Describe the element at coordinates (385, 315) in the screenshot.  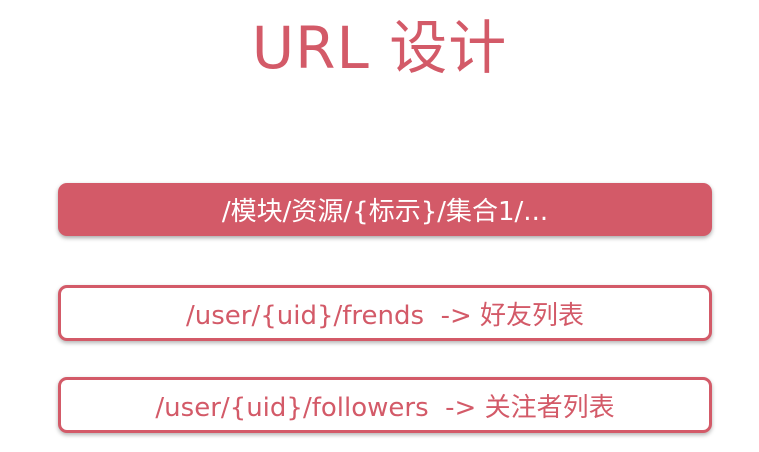
I see `example-text-friends: /user/{uid}/frends -> 好友列表` at that location.